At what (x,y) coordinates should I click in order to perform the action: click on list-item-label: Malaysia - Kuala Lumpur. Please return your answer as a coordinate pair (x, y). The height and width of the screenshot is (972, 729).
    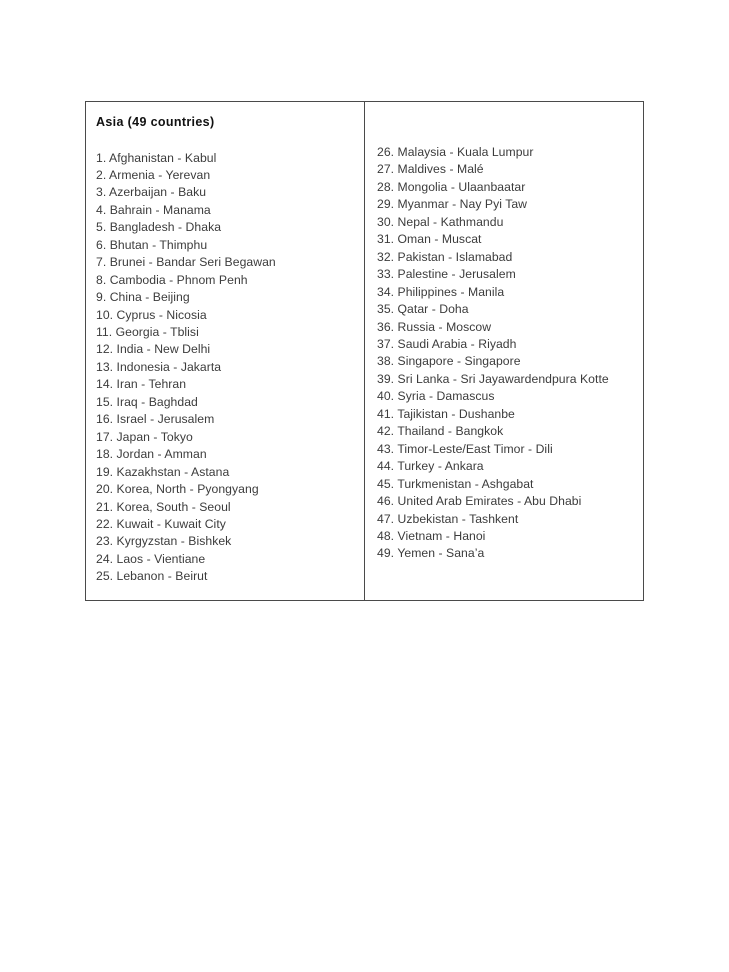
    Looking at the image, I should click on (465, 152).